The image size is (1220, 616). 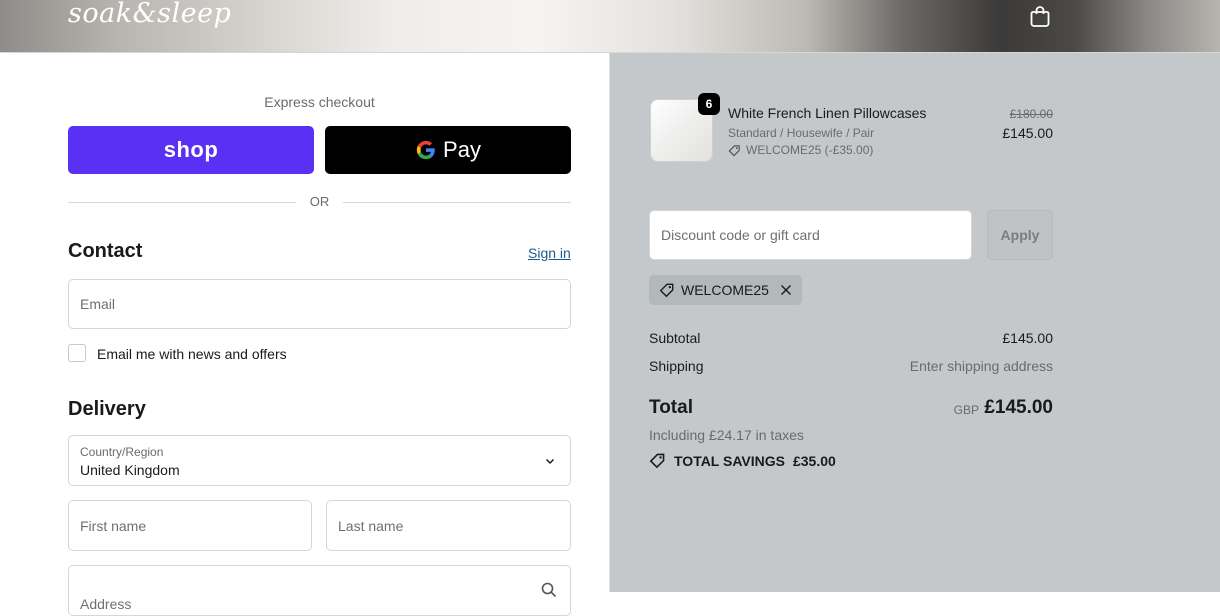 What do you see at coordinates (657, 461) in the screenshot?
I see `savings-tag-icon` at bounding box center [657, 461].